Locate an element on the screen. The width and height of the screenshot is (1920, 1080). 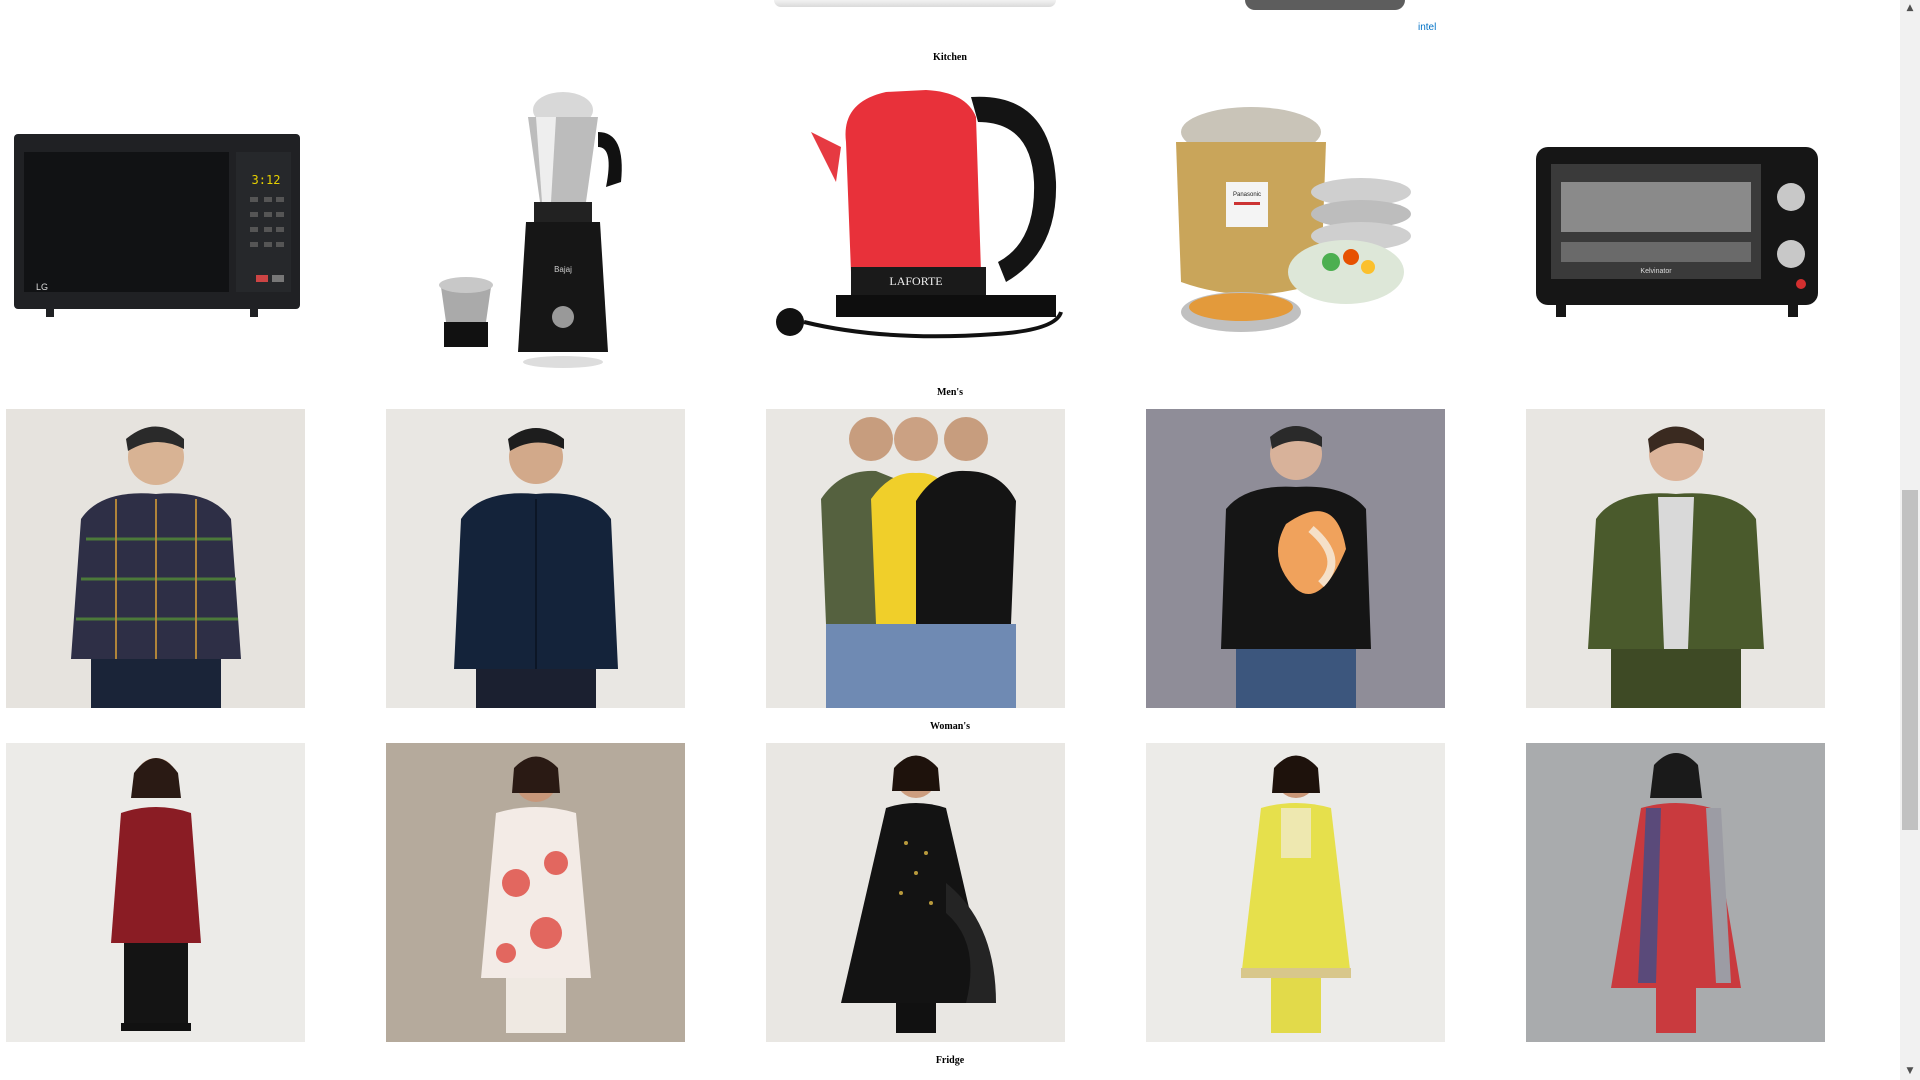
product-card-navy-shirt is located at coordinates (535, 558).